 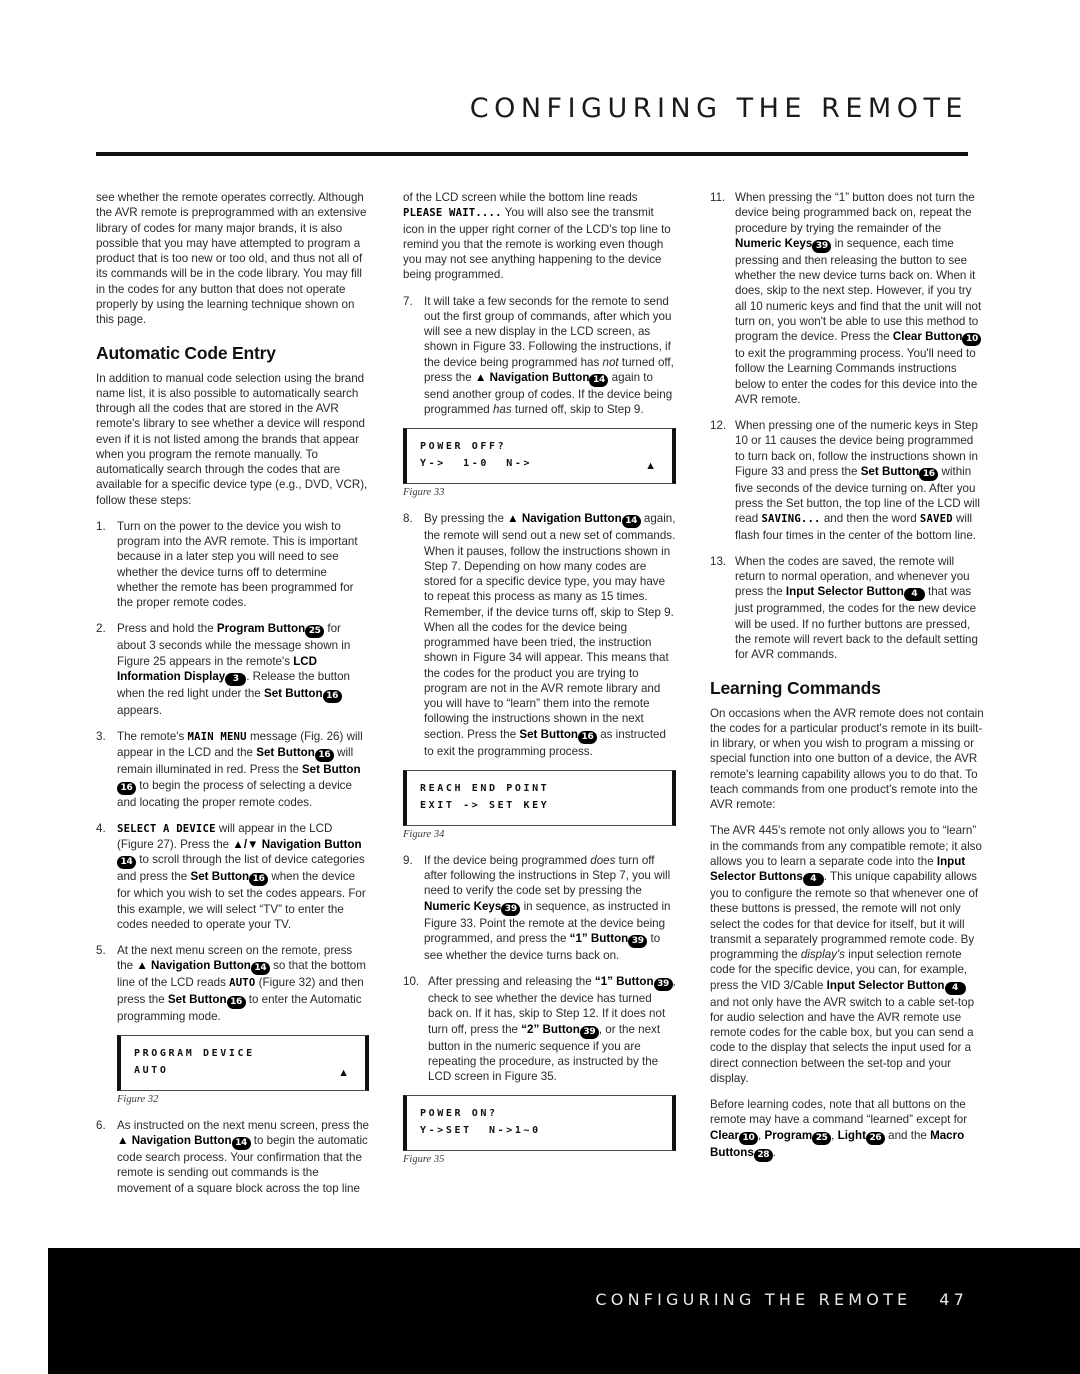 I want to click on figure-35-caption: Figure 35, so click(x=424, y=1160).